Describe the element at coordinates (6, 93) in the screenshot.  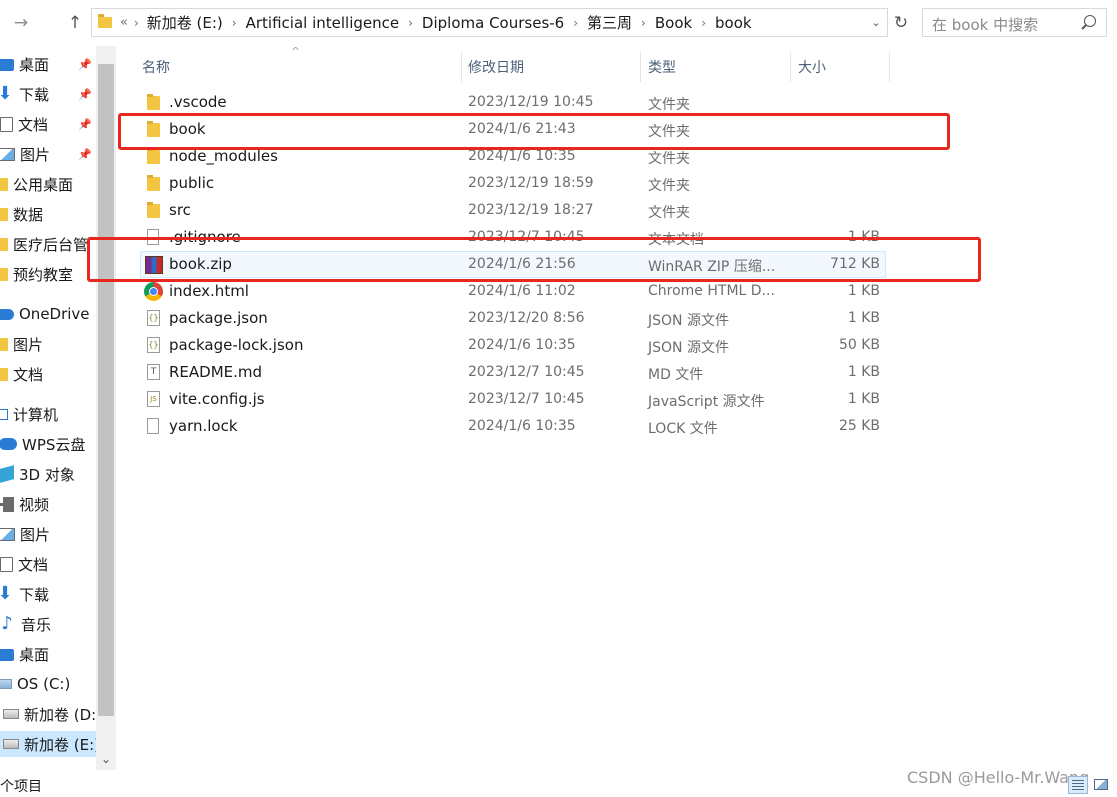
I see `download-icon: ⬇` at that location.